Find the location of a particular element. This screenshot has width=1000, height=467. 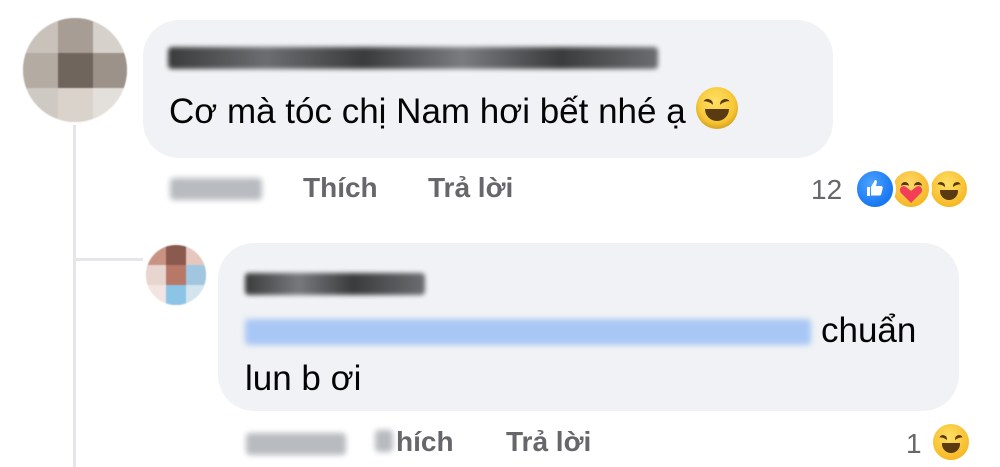

comment-text: Cơ mà tóc chị Nam hơi bết nhé ạ is located at coordinates (453, 112).